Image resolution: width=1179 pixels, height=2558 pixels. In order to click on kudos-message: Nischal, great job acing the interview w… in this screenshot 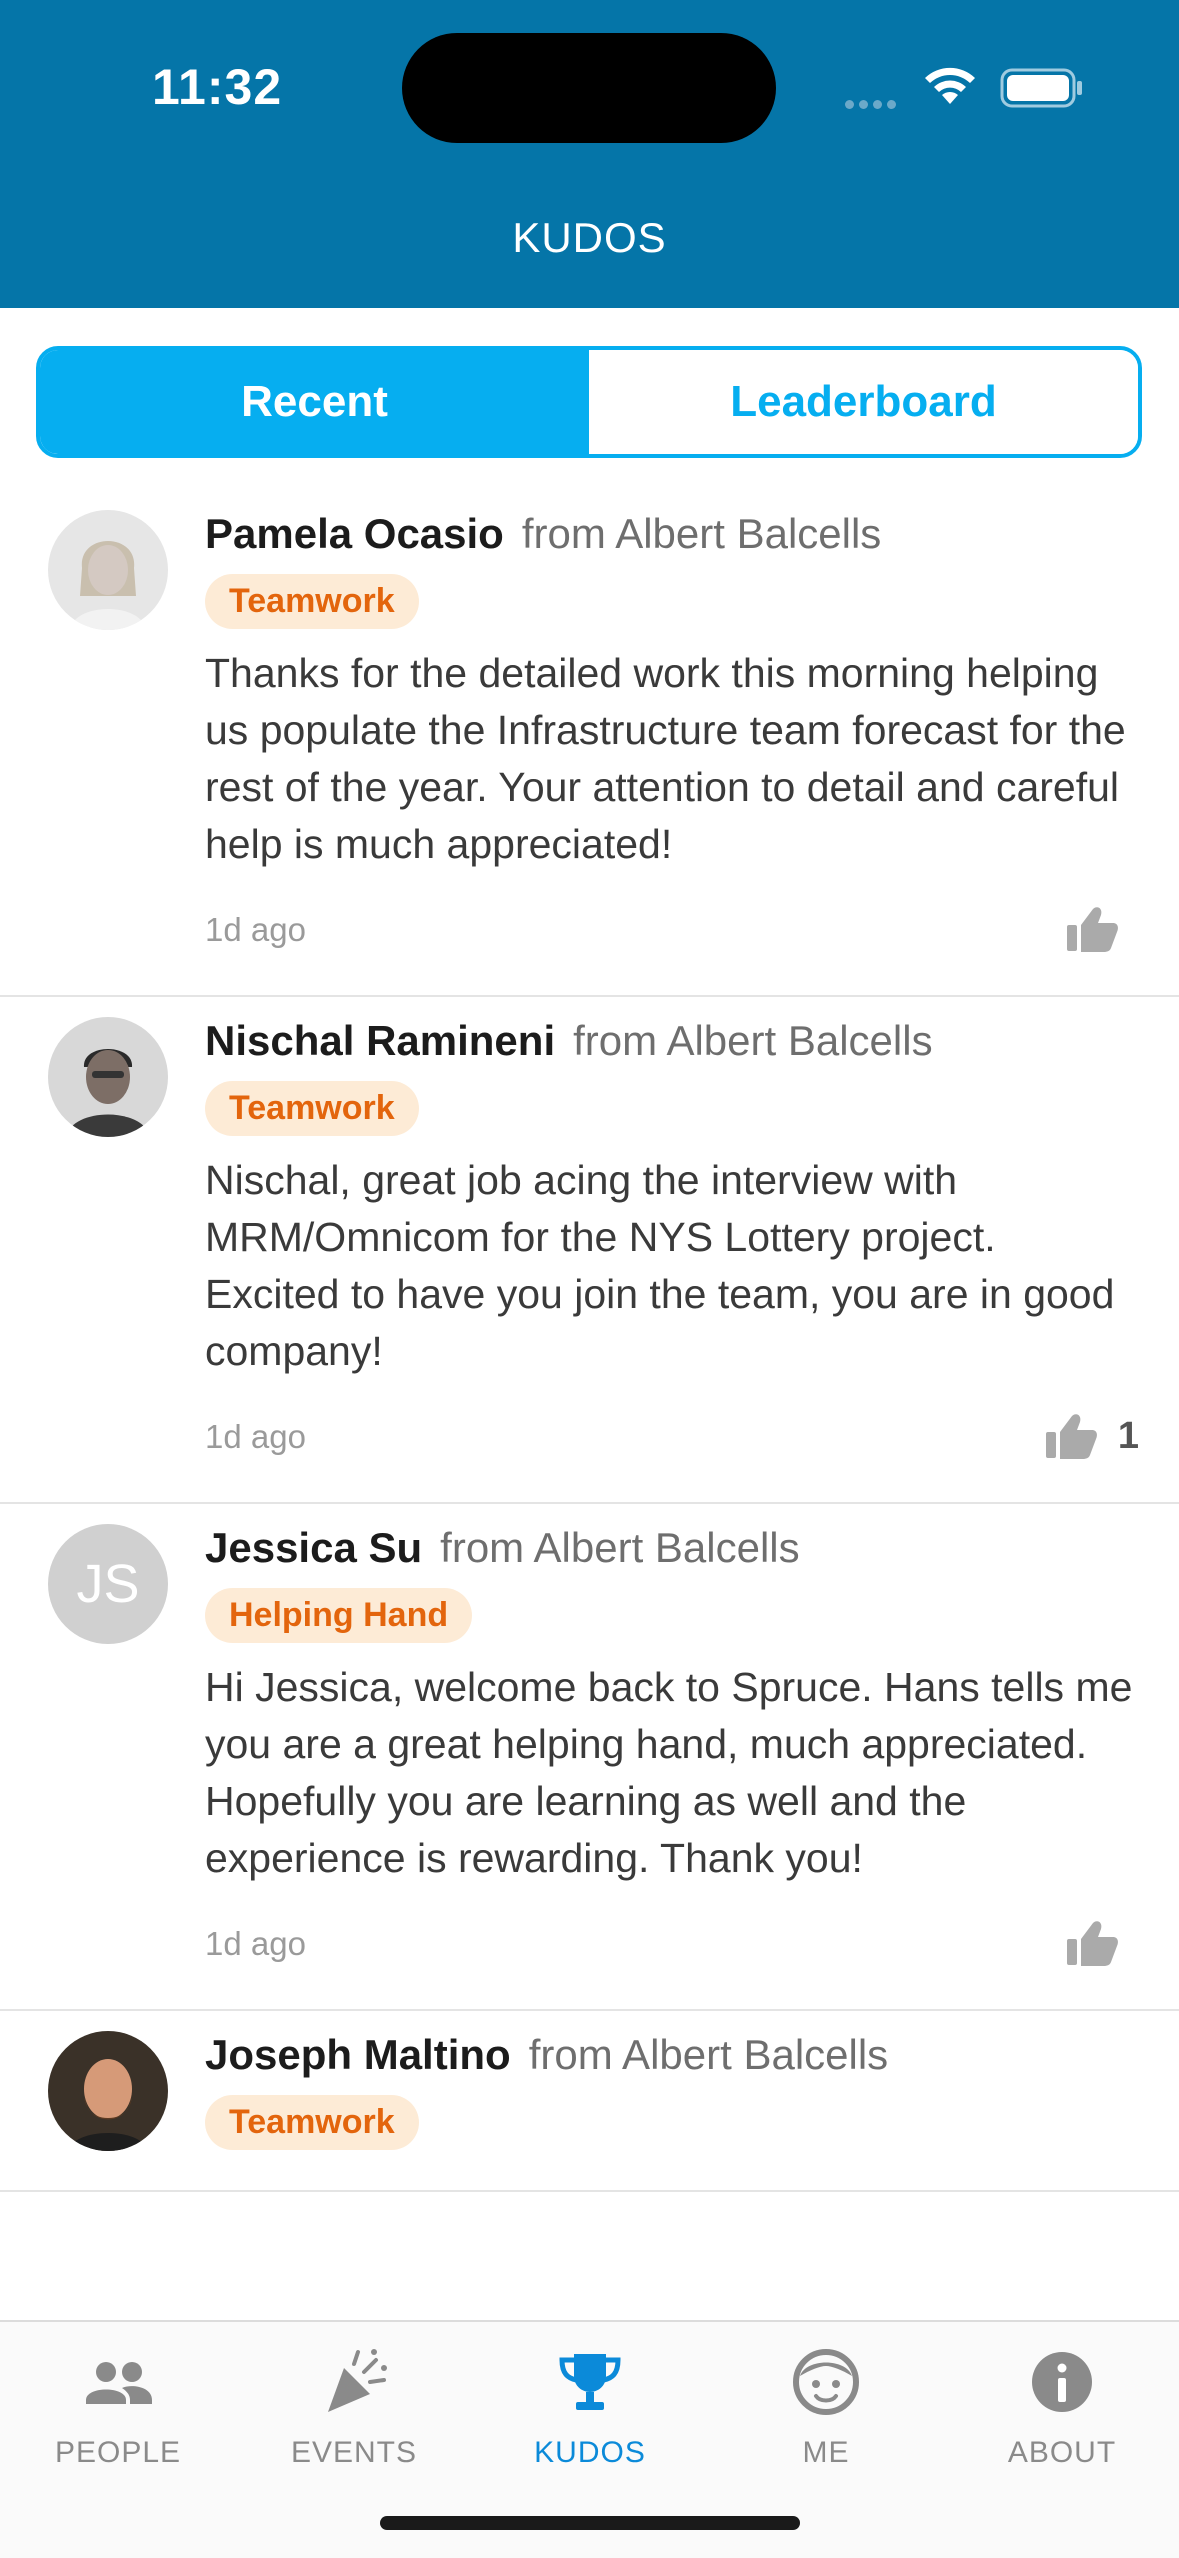, I will do `click(660, 1265)`.